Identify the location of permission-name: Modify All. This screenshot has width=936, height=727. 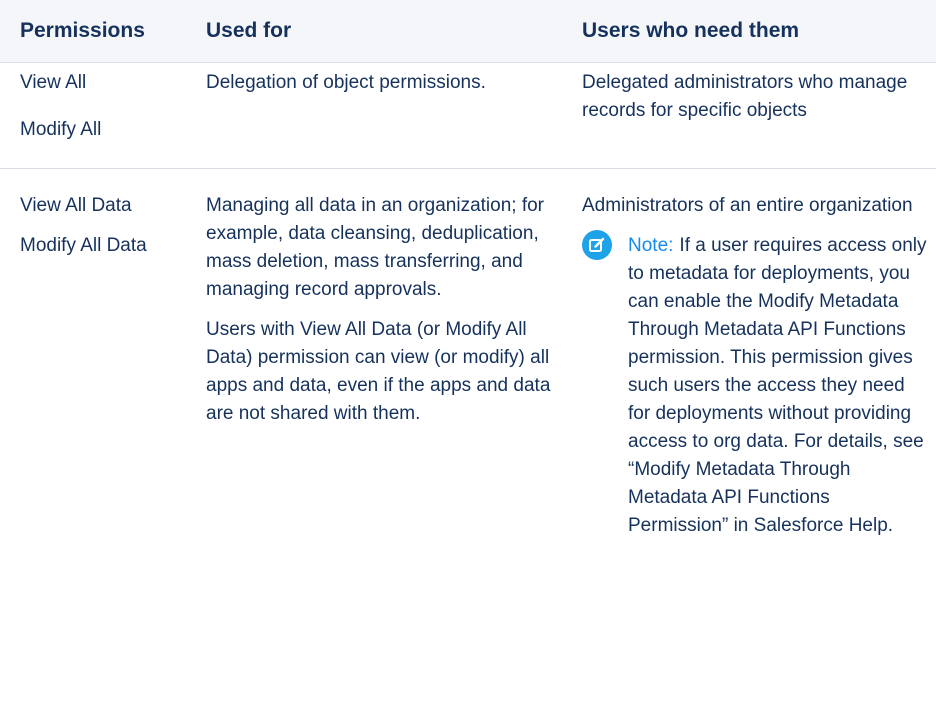
(61, 129).